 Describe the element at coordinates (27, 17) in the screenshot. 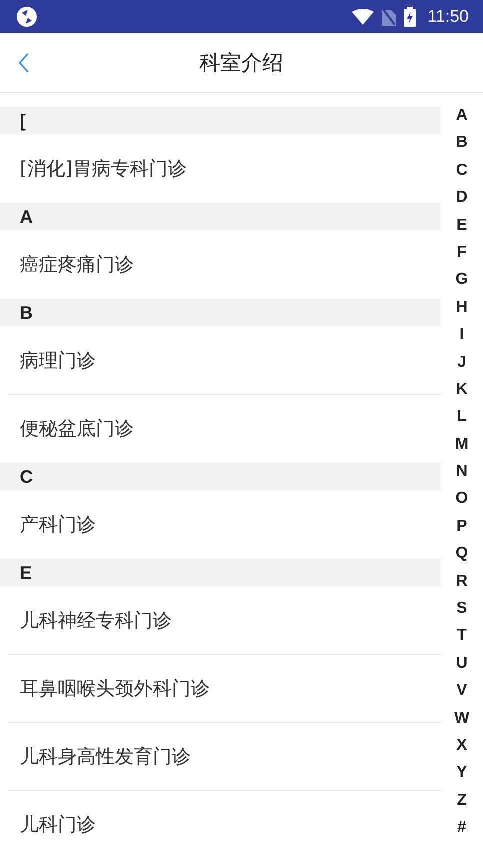

I see `app-logo-icon` at that location.